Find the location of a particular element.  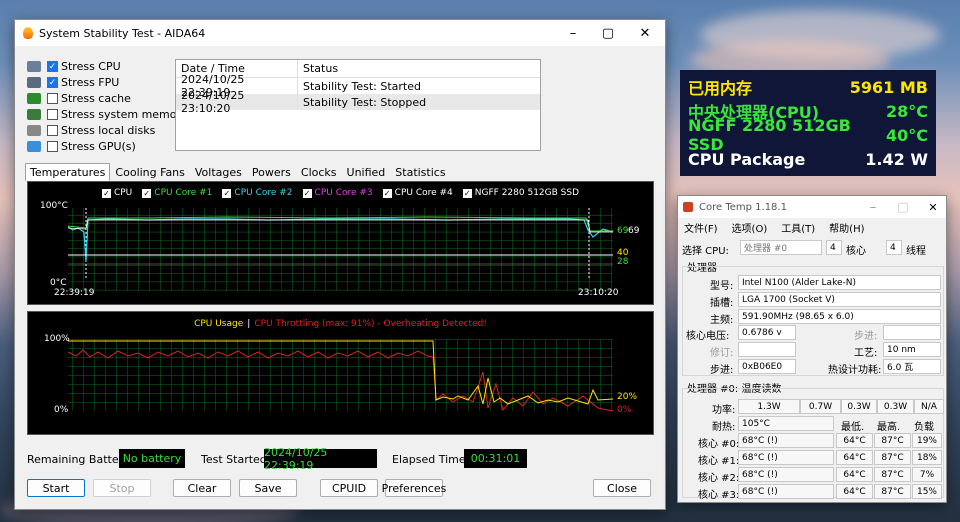

elapsed-label: Elapsed Time: is located at coordinates (431, 459).